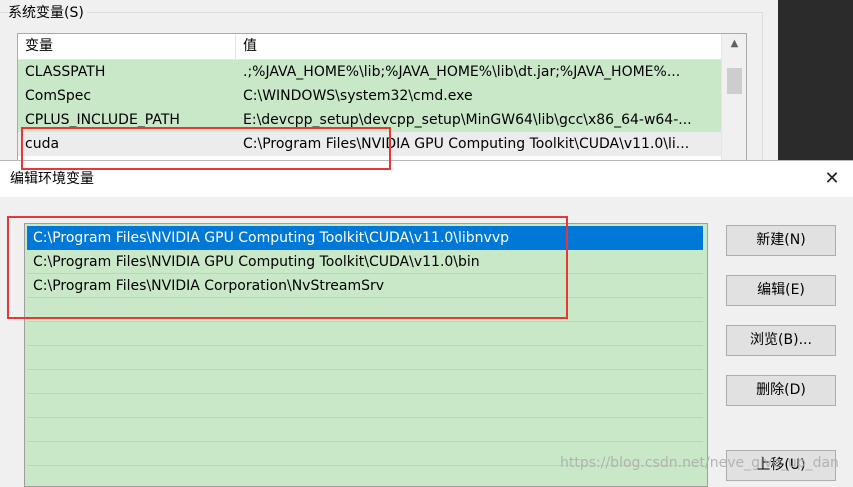  What do you see at coordinates (426, 179) in the screenshot?
I see `dialog-titlebar: 编辑环境变量 ✕` at bounding box center [426, 179].